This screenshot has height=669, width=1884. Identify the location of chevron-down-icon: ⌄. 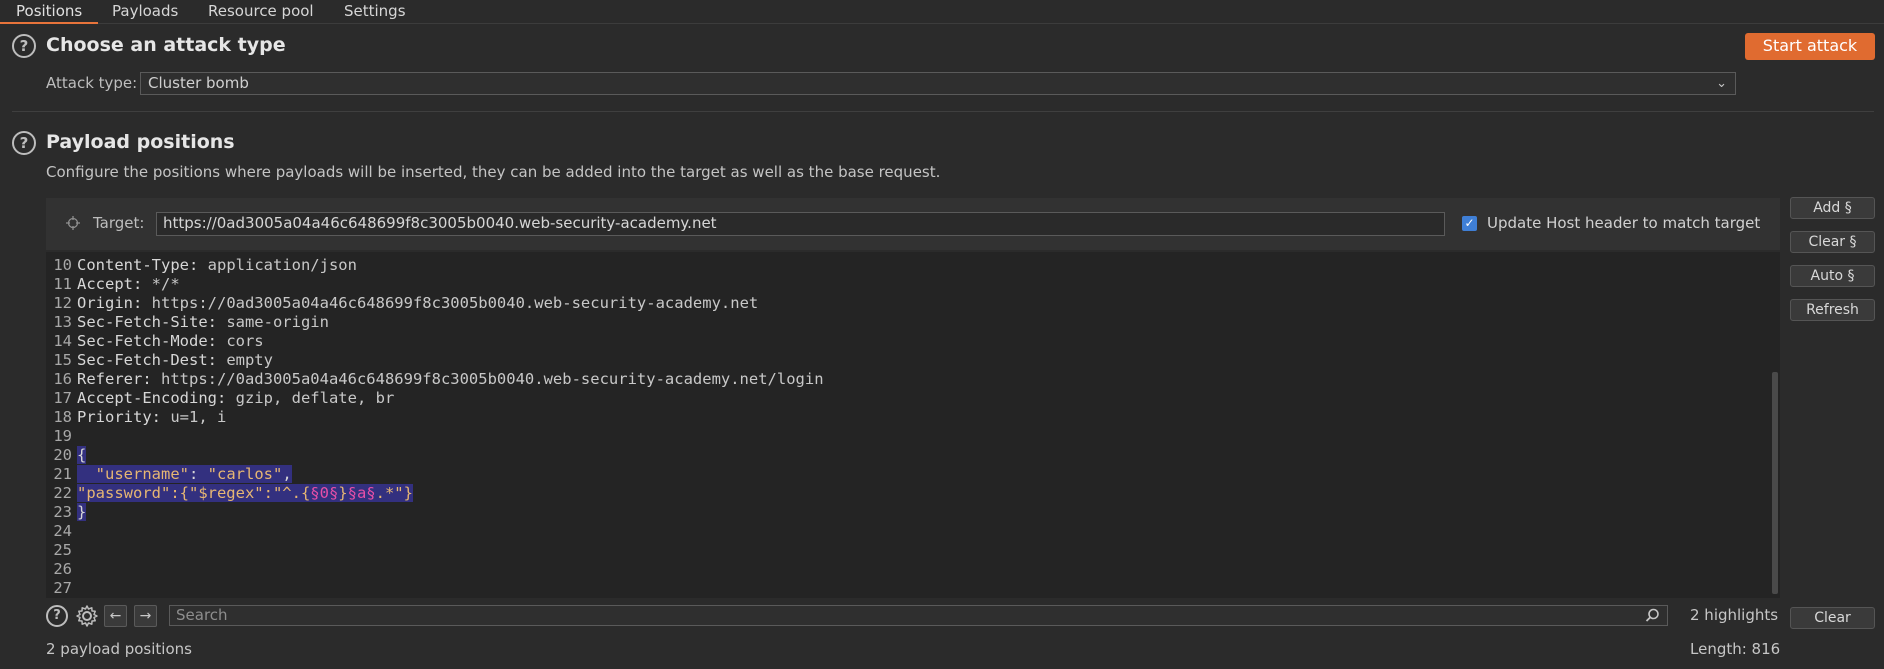
(1721, 83).